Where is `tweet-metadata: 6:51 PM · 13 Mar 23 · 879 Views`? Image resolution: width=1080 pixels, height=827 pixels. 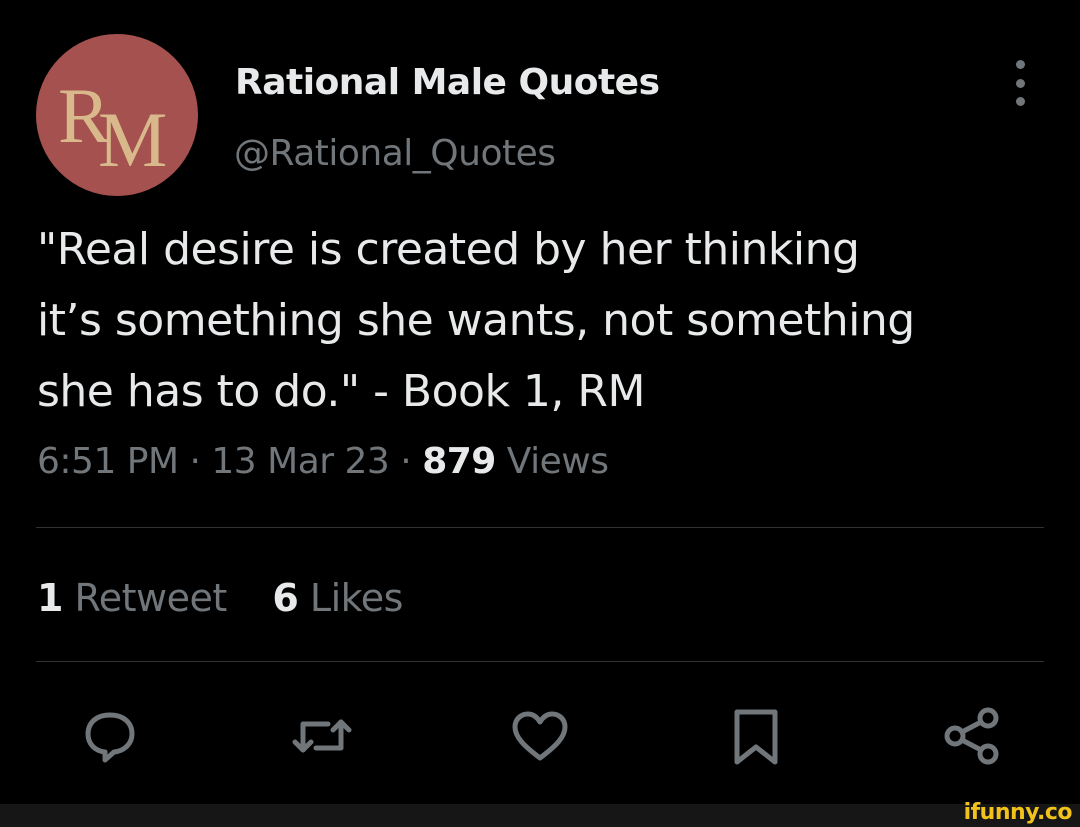 tweet-metadata: 6:51 PM · 13 Mar 23 · 879 Views is located at coordinates (323, 461).